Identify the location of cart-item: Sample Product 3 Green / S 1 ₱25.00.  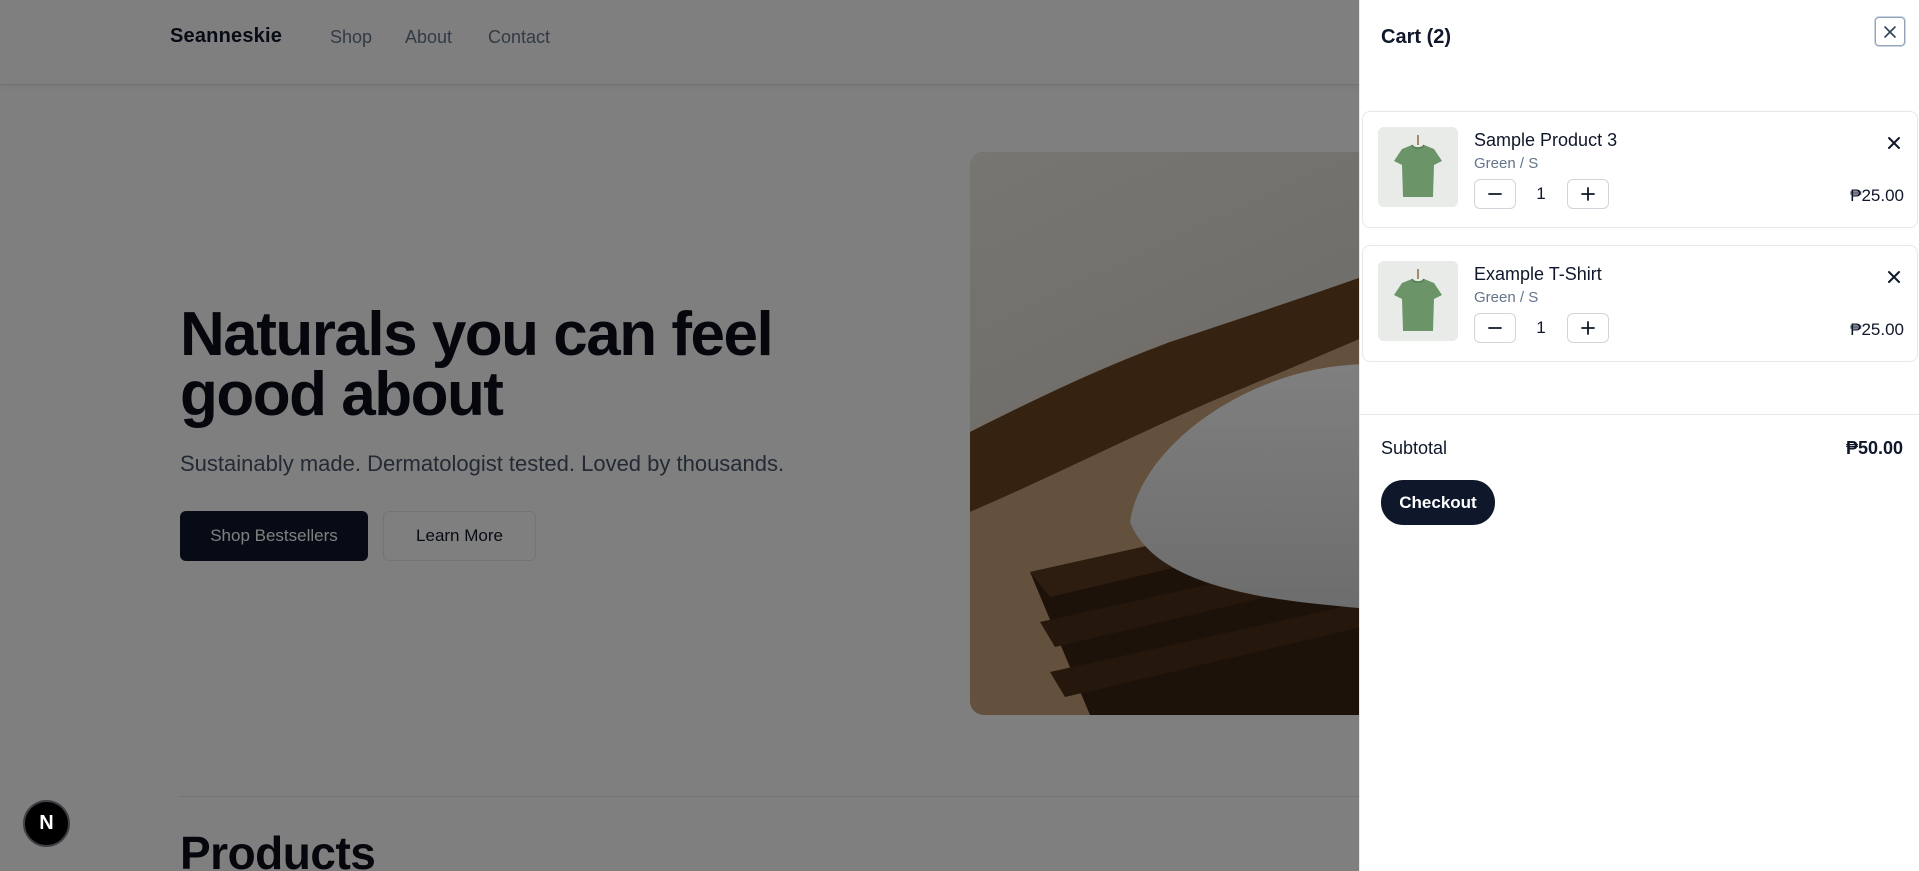
(1640, 169).